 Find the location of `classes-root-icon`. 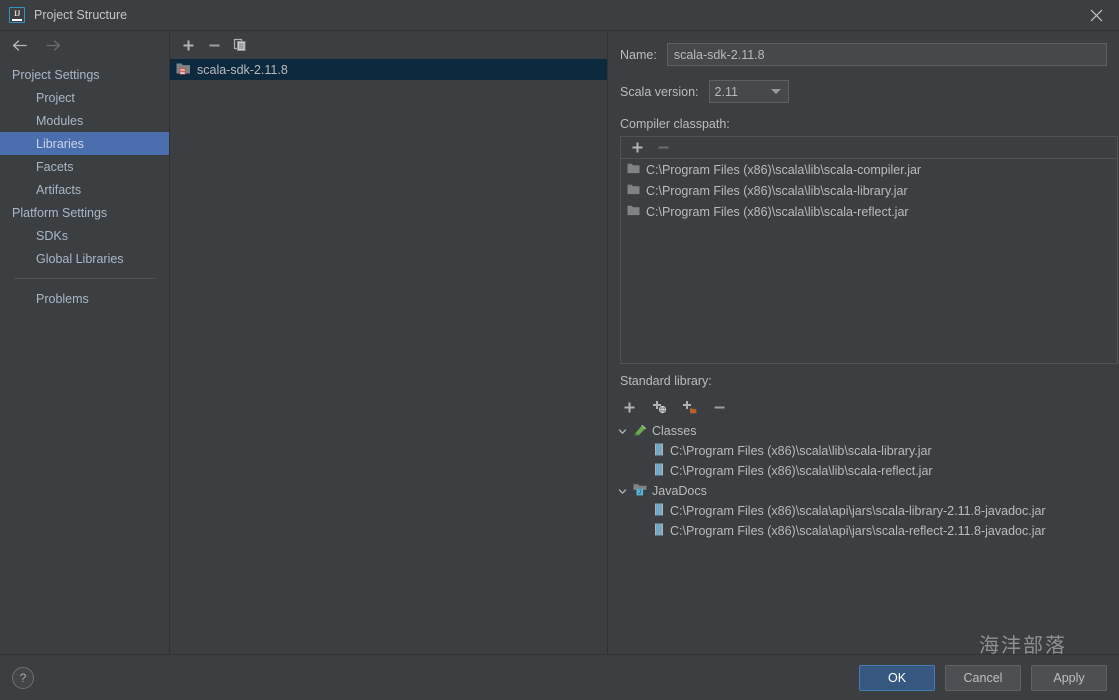

classes-root-icon is located at coordinates (640, 431).